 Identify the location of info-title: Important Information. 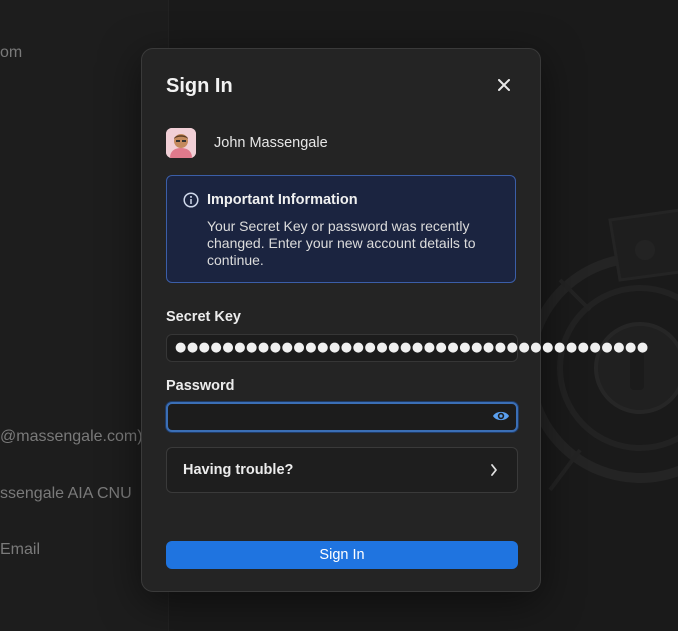
(282, 200).